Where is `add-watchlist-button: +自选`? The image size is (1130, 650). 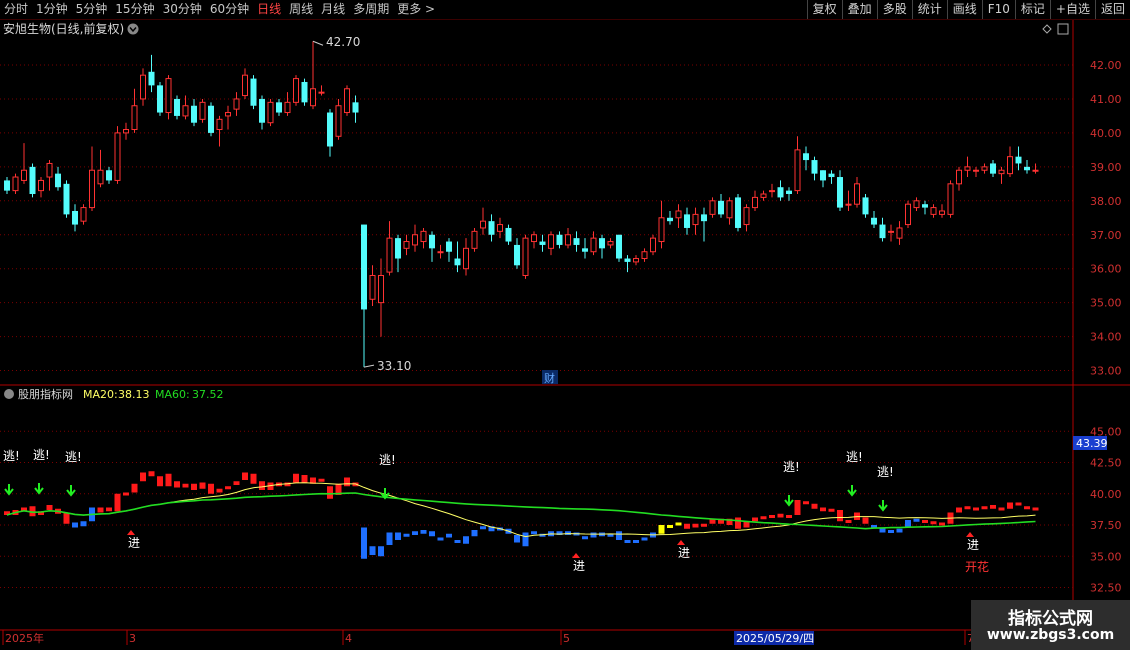 add-watchlist-button: +自选 is located at coordinates (1072, 9).